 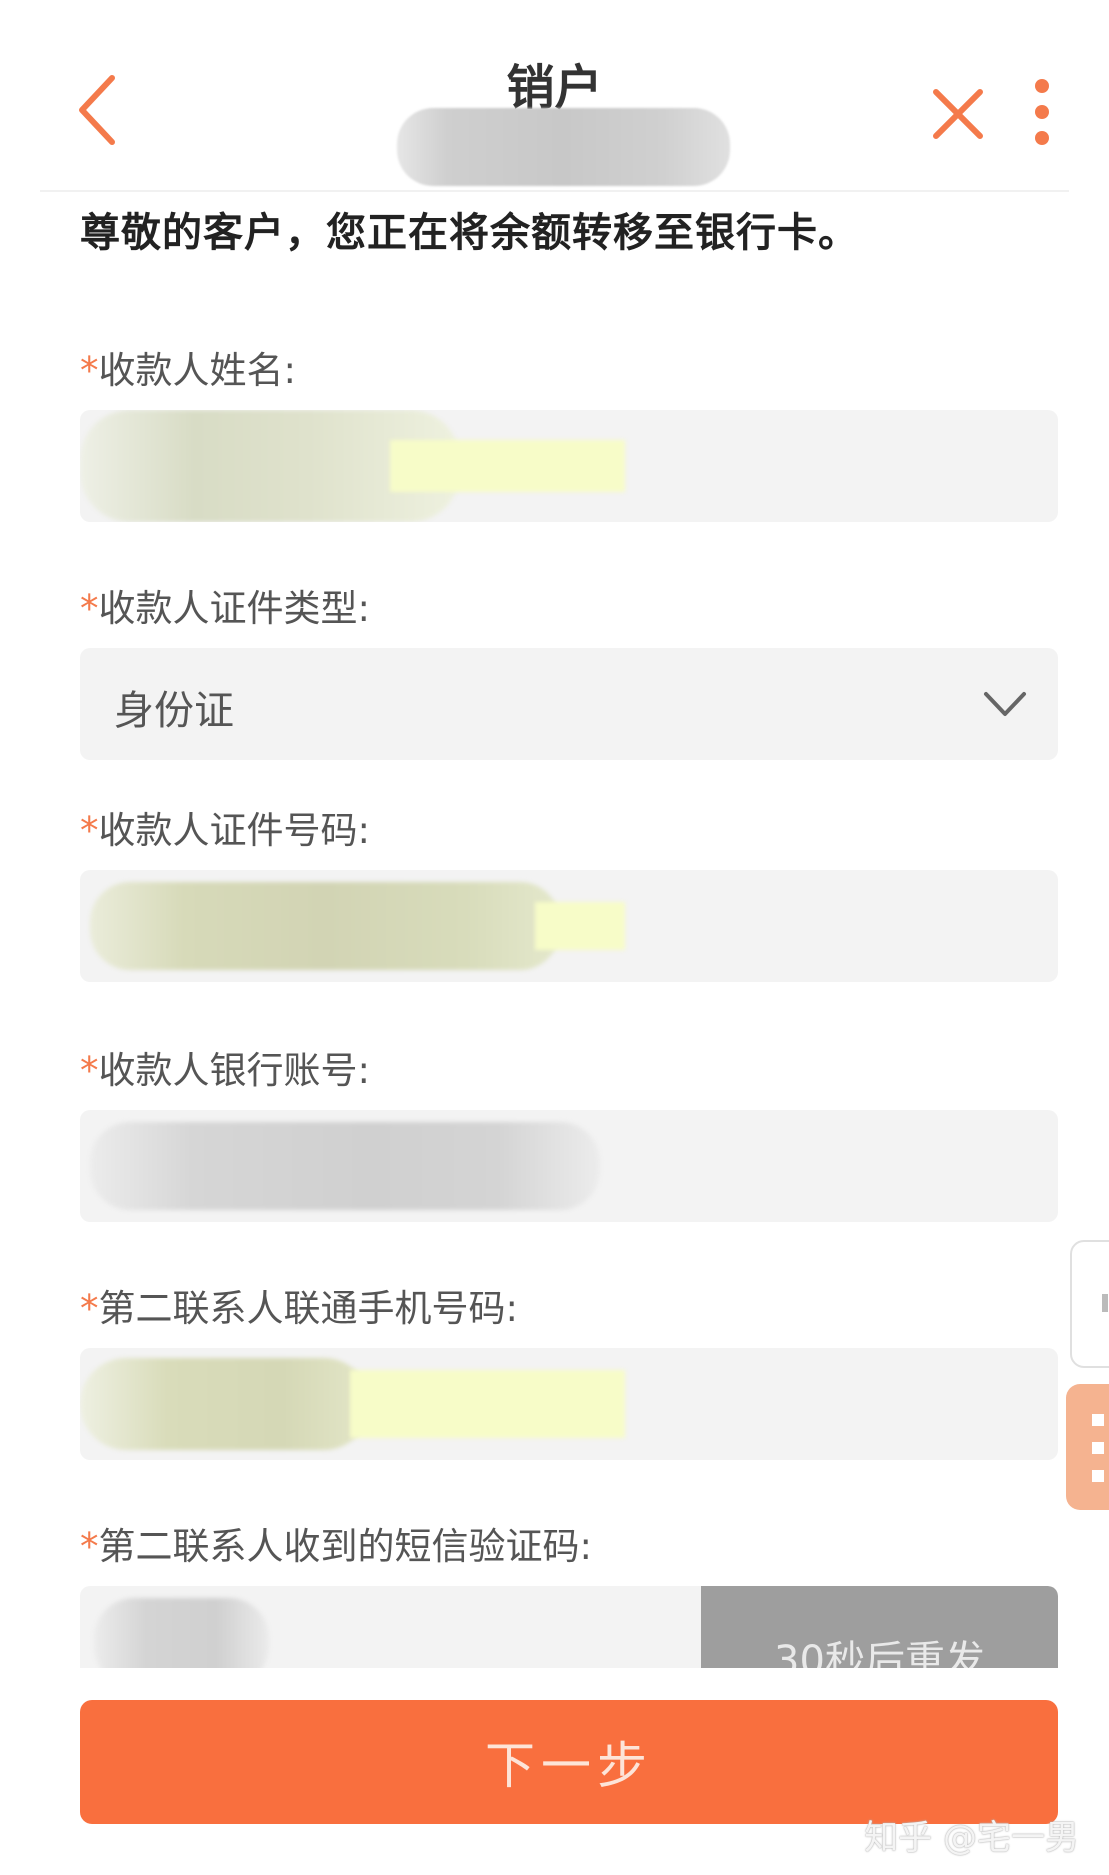 I want to click on id-number-input, so click(x=569, y=926).